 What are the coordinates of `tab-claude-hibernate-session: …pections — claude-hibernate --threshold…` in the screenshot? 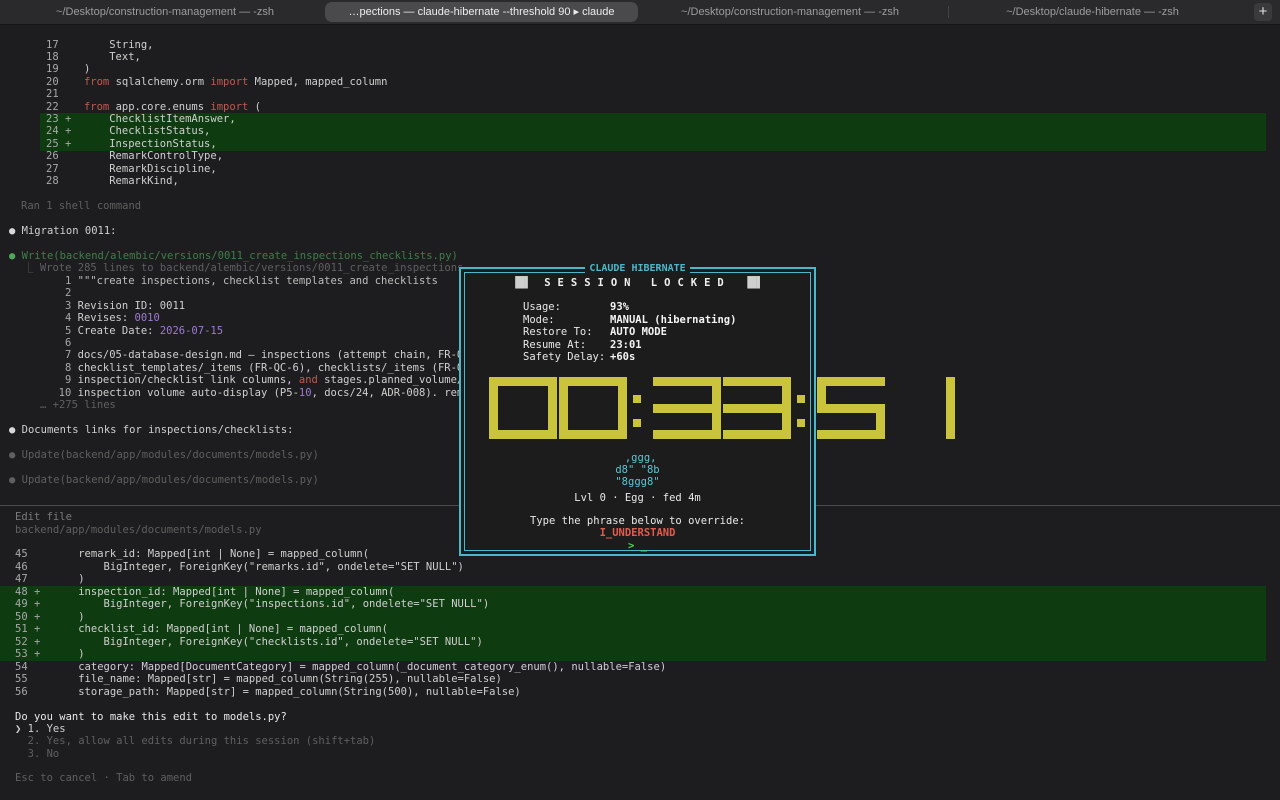 It's located at (481, 12).